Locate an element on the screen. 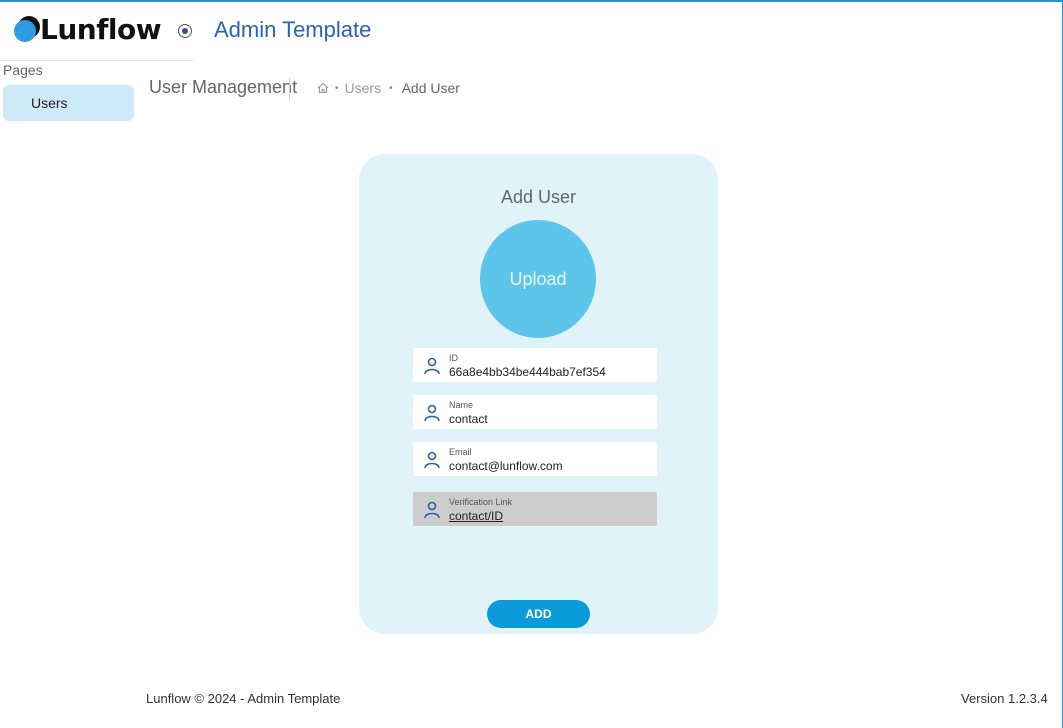 Image resolution: width=1063 pixels, height=728 pixels. breadcrumb: • Users • Add User is located at coordinates (388, 88).